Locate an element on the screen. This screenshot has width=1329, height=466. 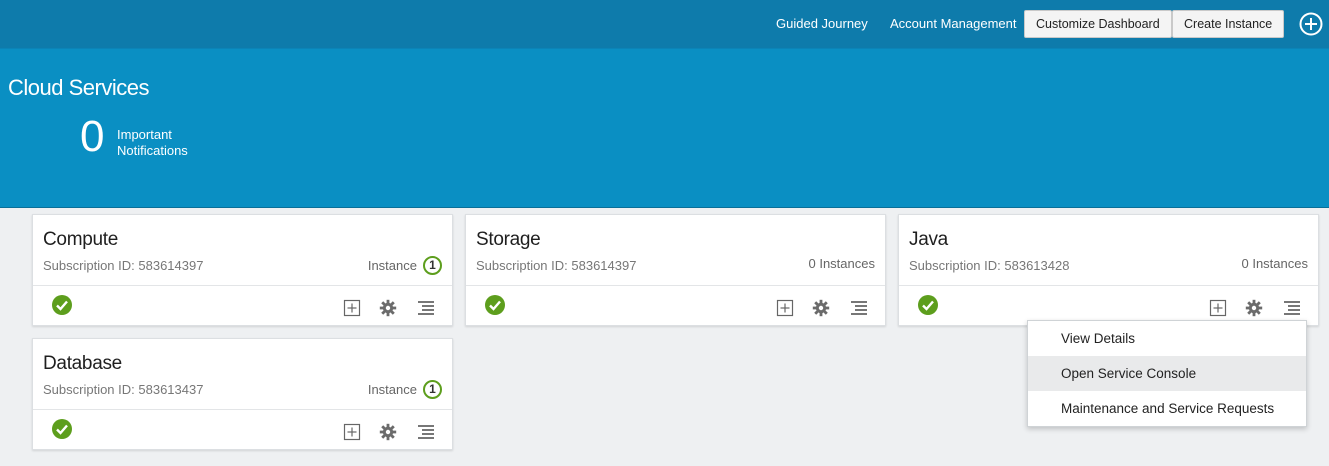
subscription-id: Subscription ID: 583613428 is located at coordinates (989, 265).